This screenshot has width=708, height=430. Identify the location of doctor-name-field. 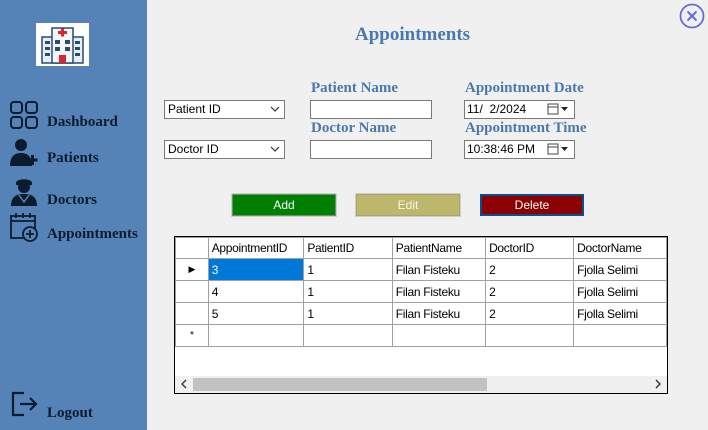
(371, 149).